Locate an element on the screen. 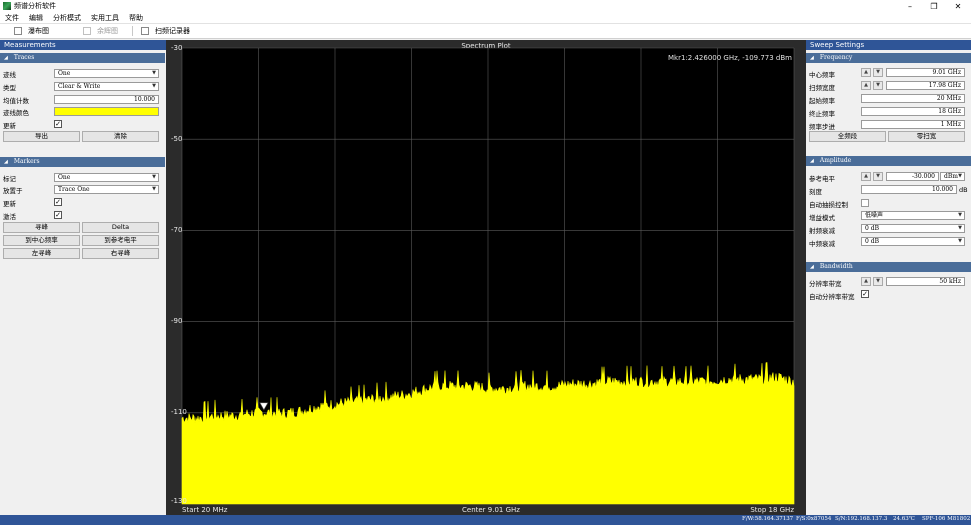 This screenshot has width=971, height=525. span-down-button: ▼ is located at coordinates (878, 85).